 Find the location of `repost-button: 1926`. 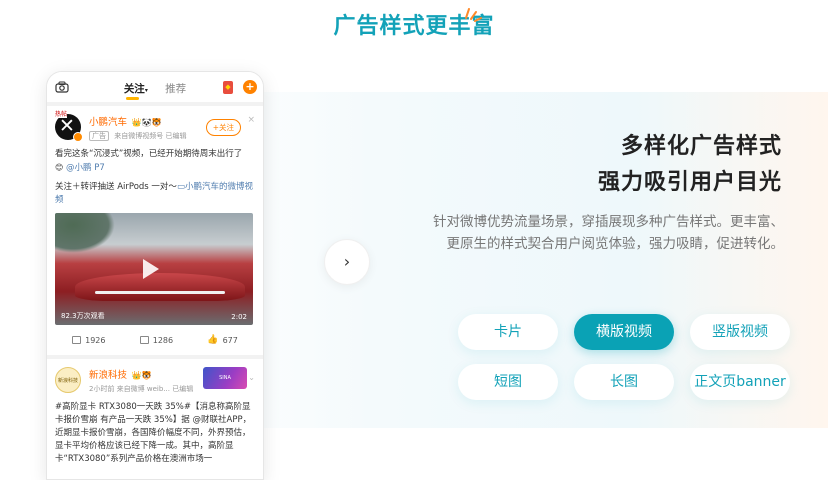

repost-button: 1926 is located at coordinates (88, 340).